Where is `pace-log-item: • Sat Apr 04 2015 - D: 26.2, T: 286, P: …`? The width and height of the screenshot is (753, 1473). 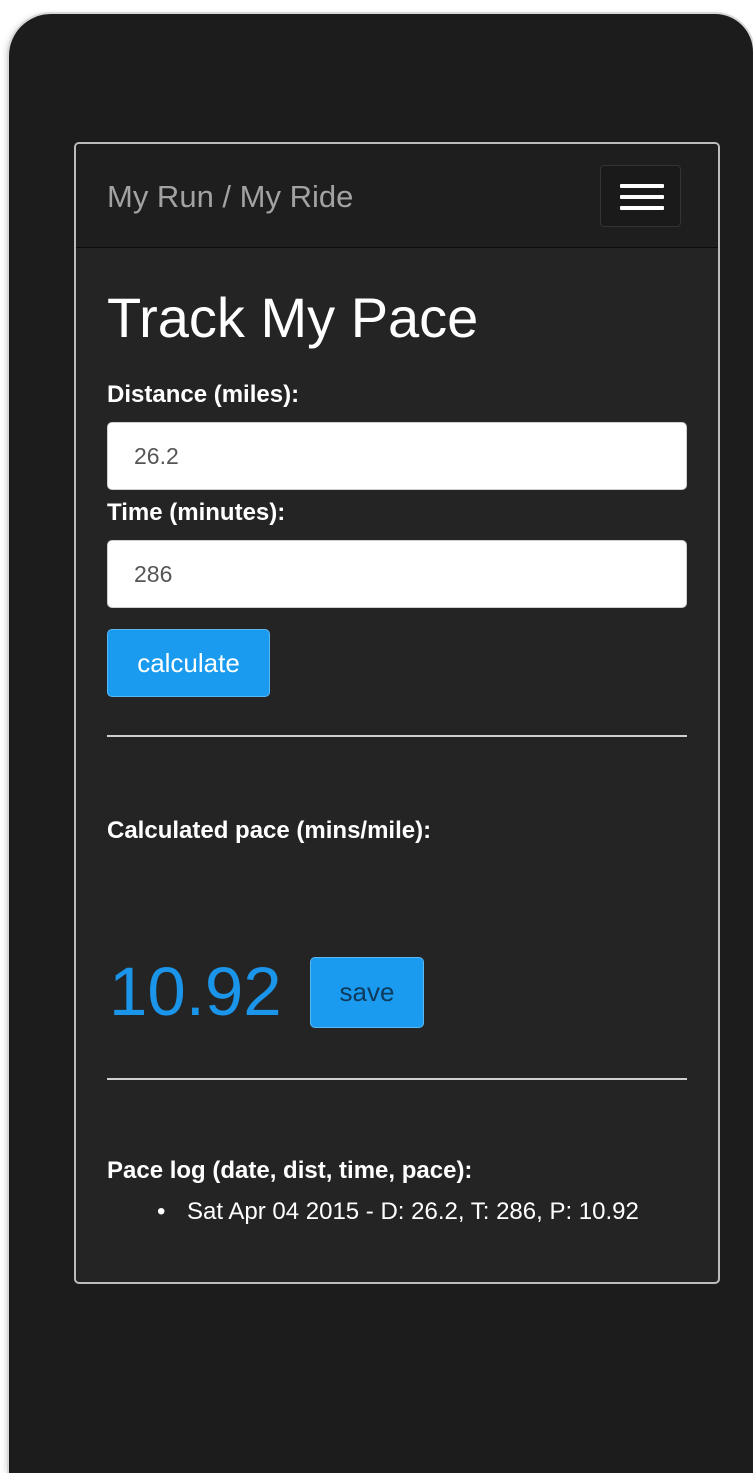 pace-log-item: • Sat Apr 04 2015 - D: 26.2, T: 286, P: … is located at coordinates (397, 1212).